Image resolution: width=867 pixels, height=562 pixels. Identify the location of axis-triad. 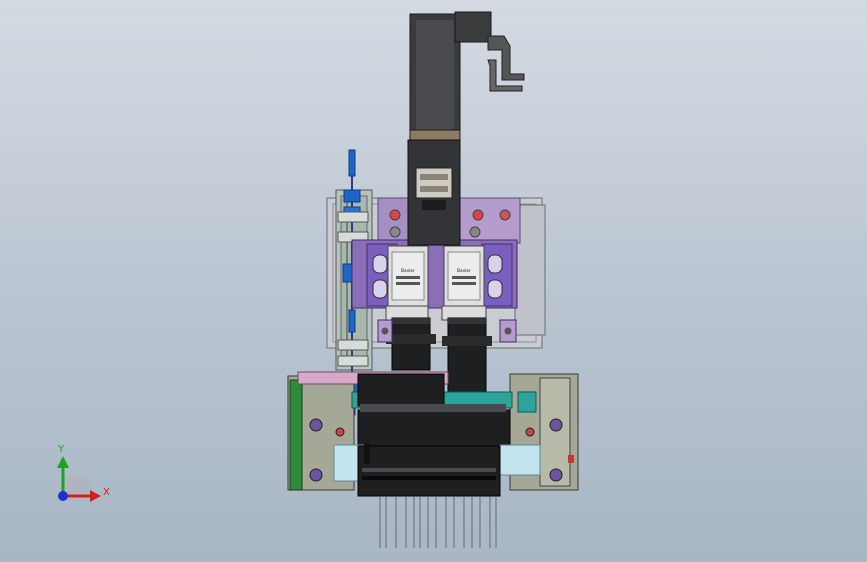
(79, 479).